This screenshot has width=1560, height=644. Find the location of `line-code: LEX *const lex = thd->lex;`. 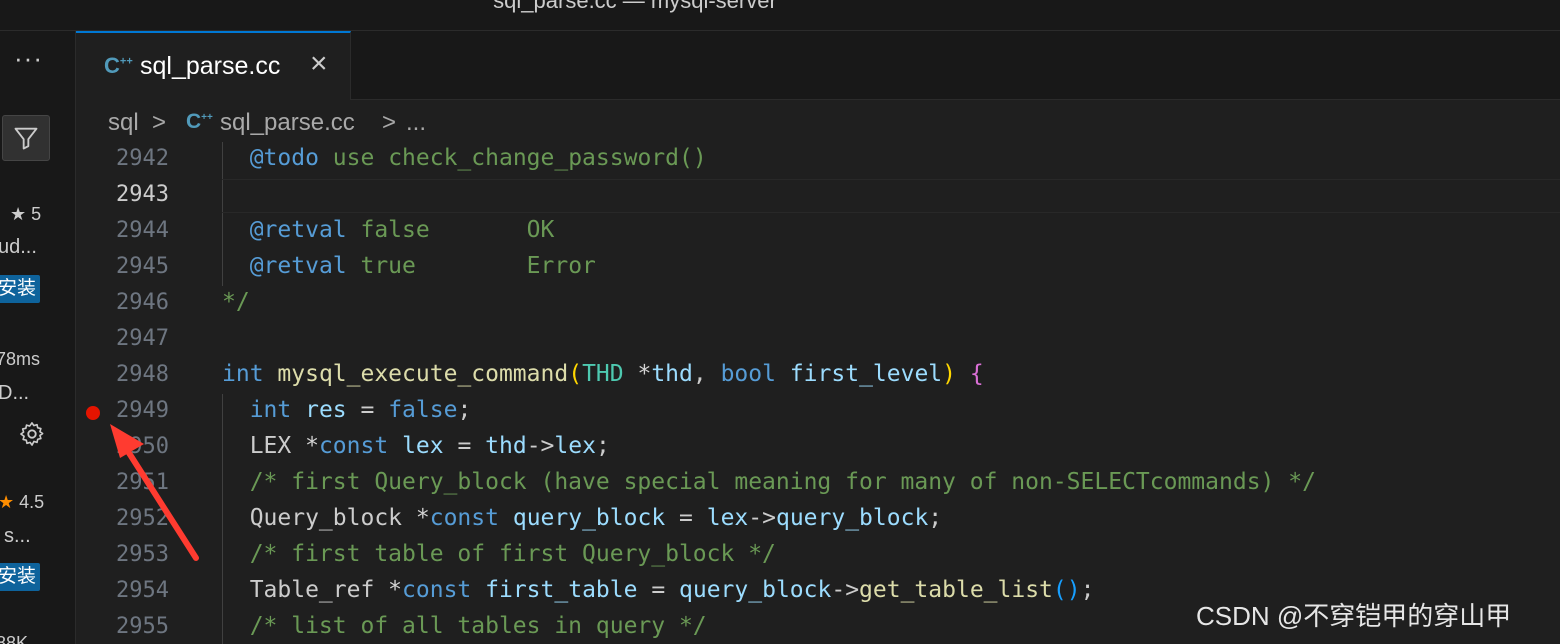

line-code: LEX *const lex = thd->lex; is located at coordinates (416, 446).